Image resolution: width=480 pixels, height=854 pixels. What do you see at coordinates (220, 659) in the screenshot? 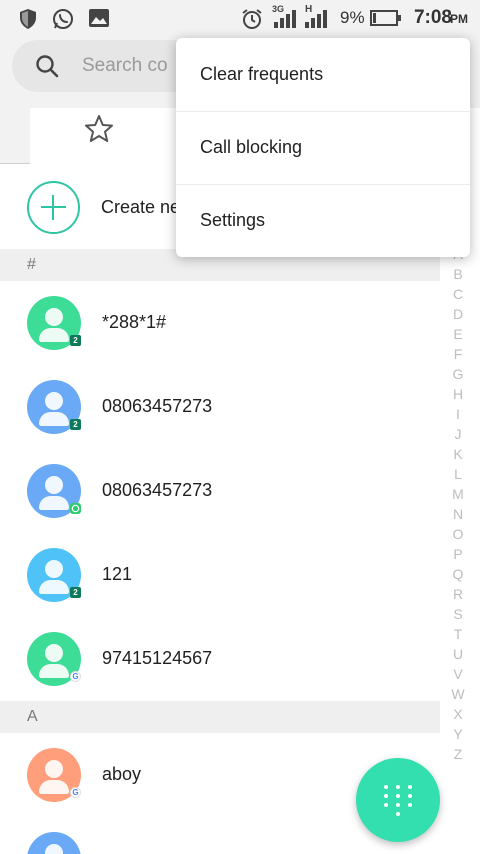
I see `contact-row: G 97415124567` at bounding box center [220, 659].